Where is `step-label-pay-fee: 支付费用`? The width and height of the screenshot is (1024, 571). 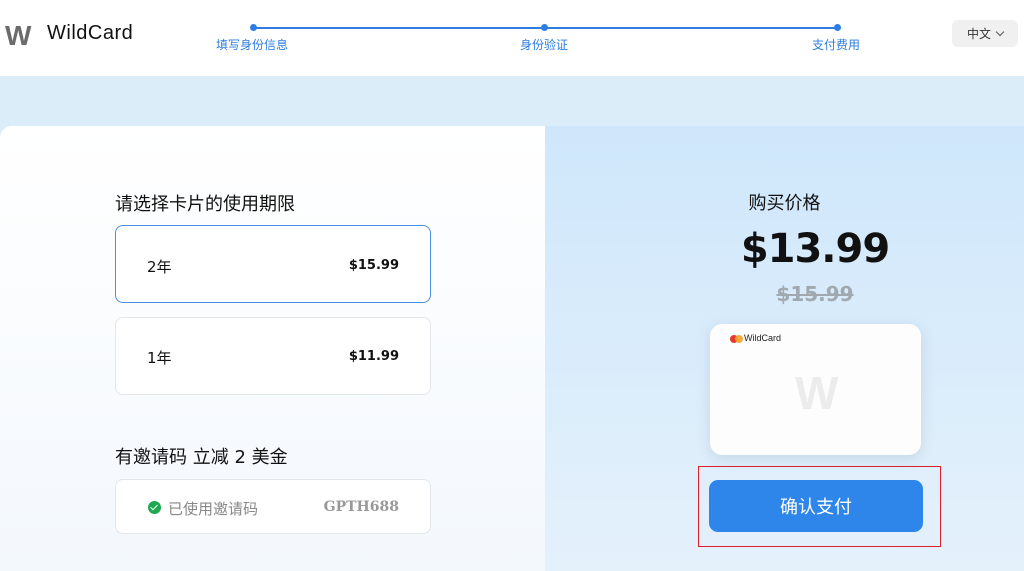 step-label-pay-fee: 支付费用 is located at coordinates (836, 45).